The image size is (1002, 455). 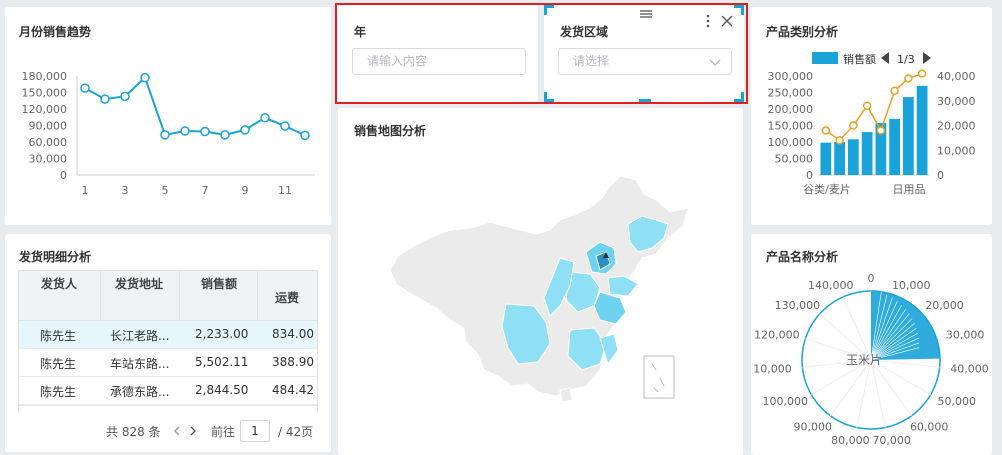 I want to click on y-left-tick-label: 250,000, so click(x=791, y=93).